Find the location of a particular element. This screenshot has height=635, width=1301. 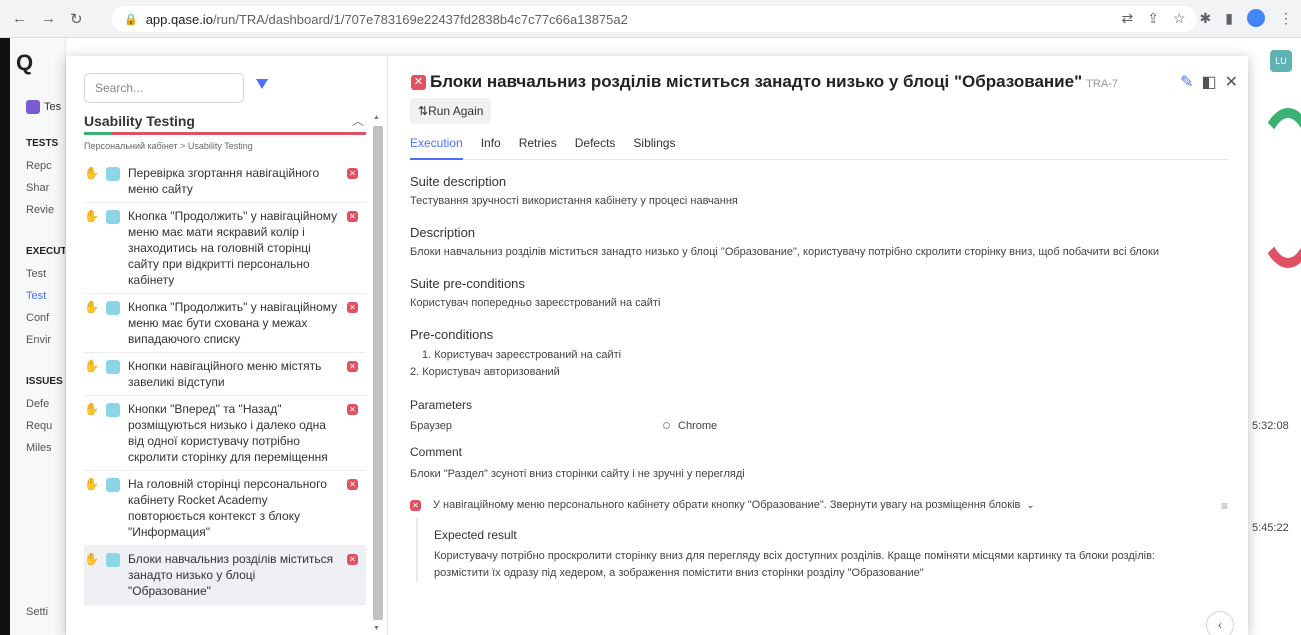

sidebar-item-repository: Repc is located at coordinates (39, 166).